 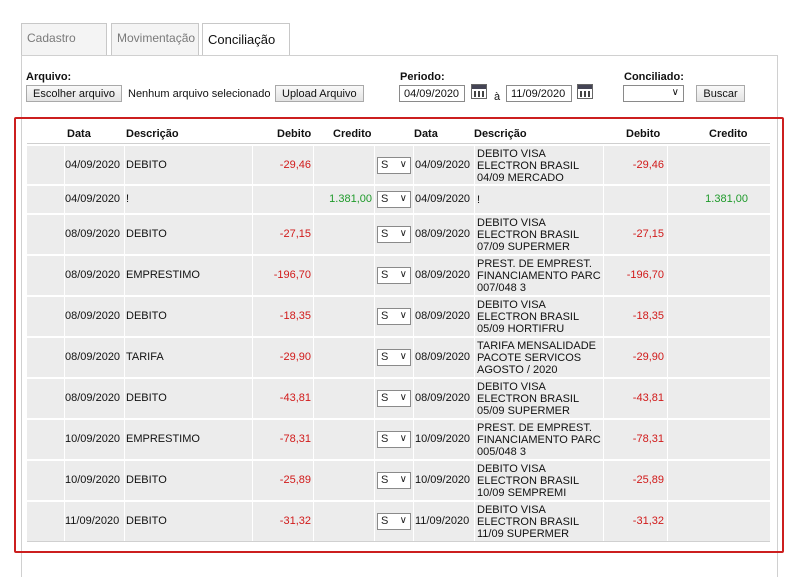 I want to click on row-date-2: 10/09/2020, so click(x=443, y=480).